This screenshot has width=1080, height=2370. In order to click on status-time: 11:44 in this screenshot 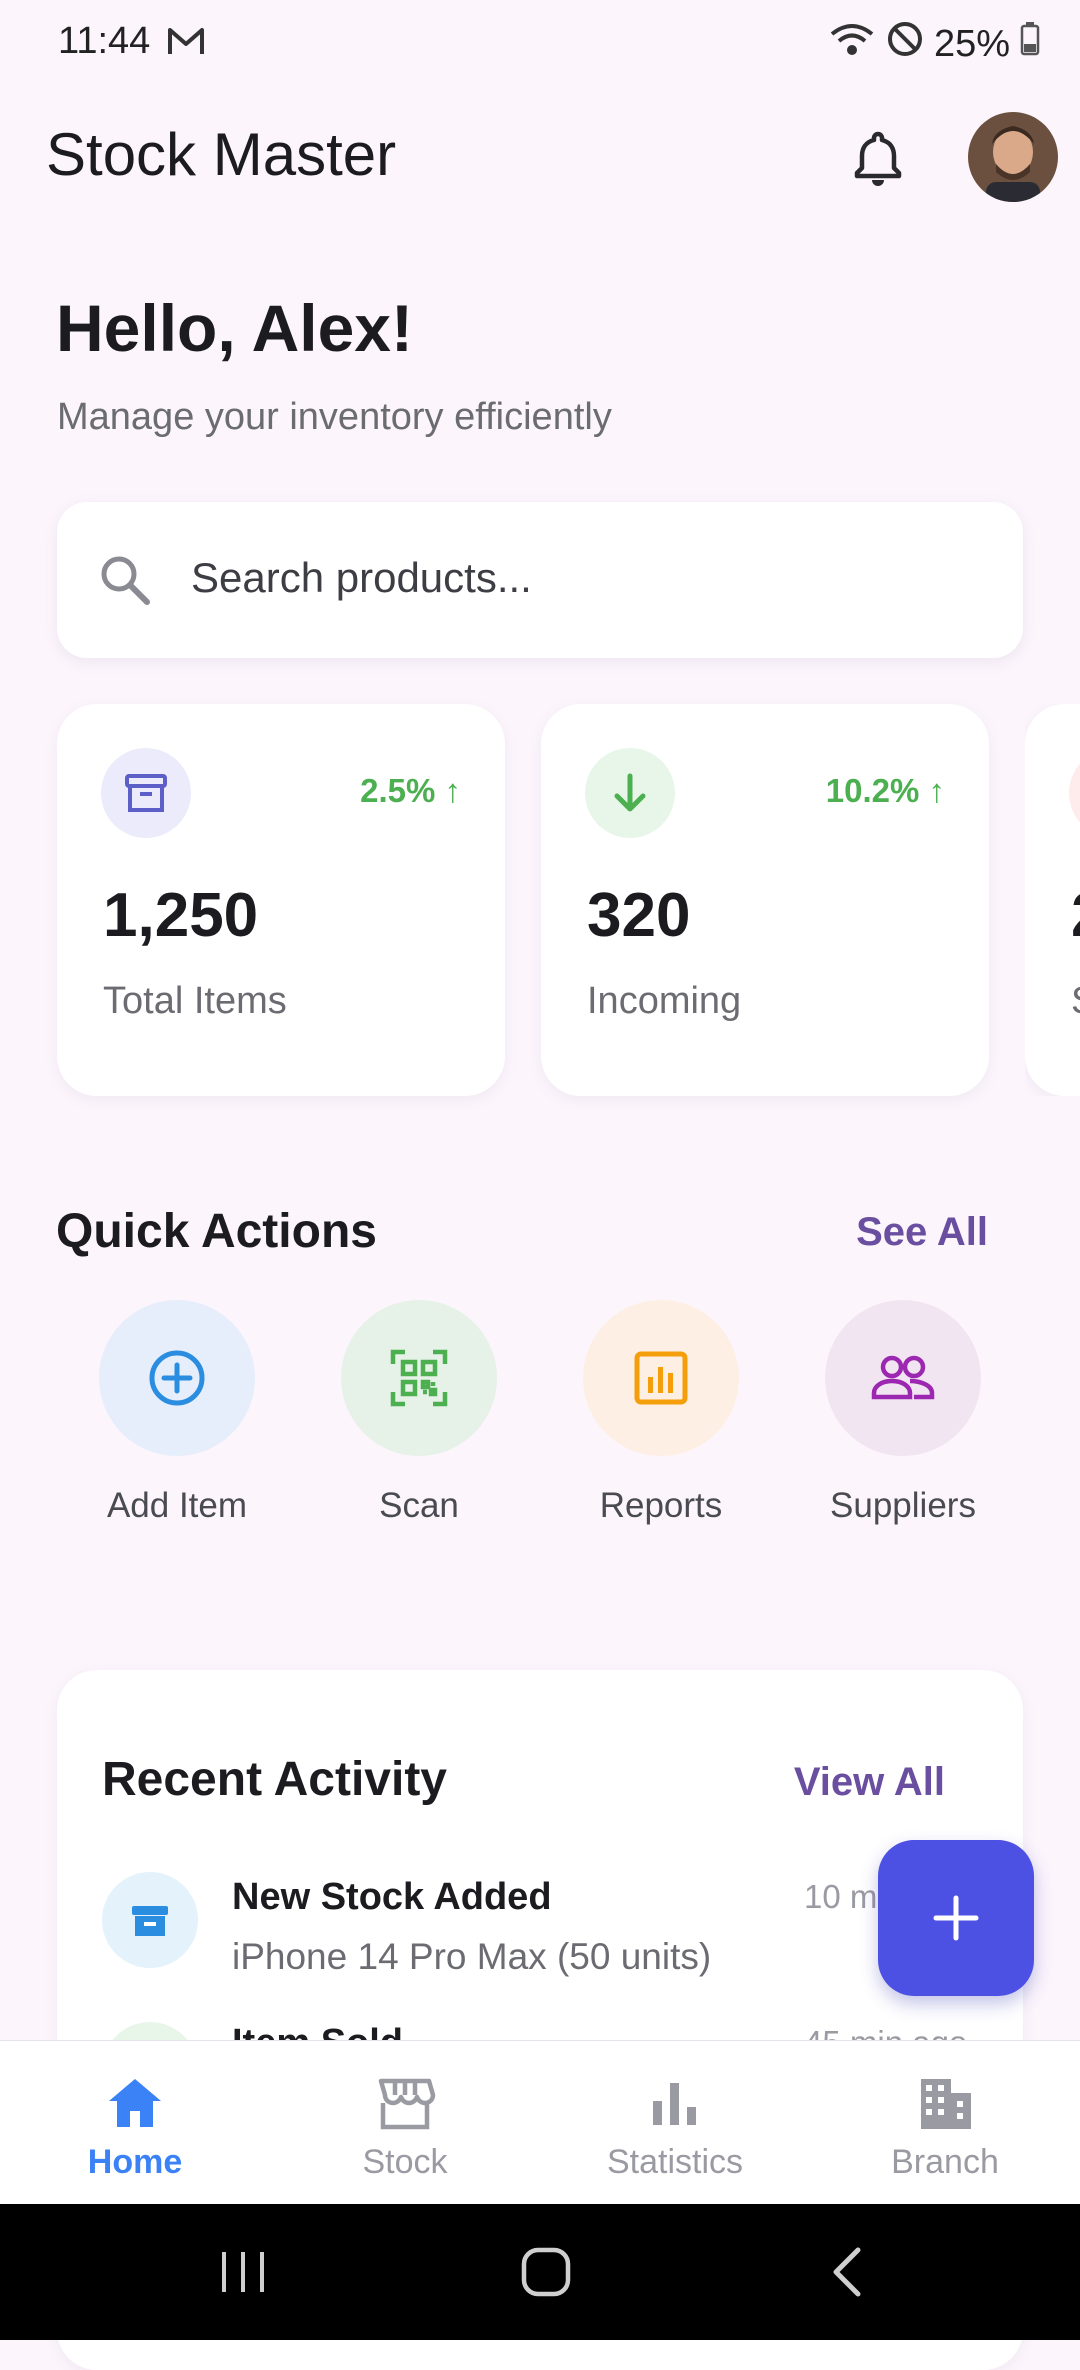, I will do `click(104, 41)`.